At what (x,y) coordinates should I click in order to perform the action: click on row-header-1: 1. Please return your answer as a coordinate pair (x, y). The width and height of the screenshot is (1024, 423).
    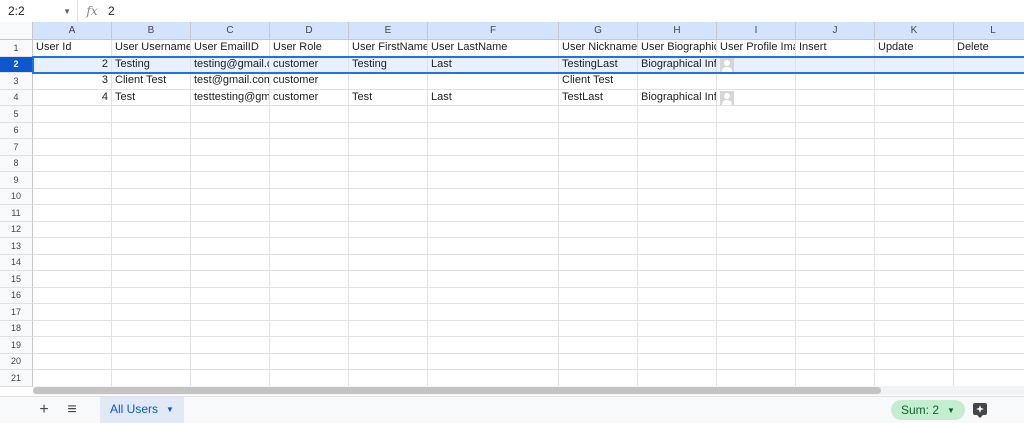
    Looking at the image, I should click on (16, 48).